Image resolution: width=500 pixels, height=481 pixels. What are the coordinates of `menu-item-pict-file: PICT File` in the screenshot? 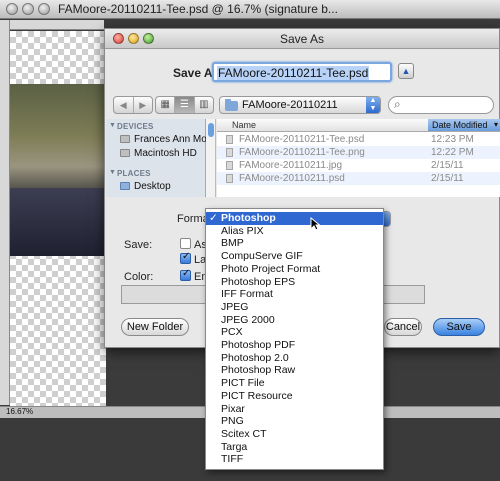 It's located at (294, 383).